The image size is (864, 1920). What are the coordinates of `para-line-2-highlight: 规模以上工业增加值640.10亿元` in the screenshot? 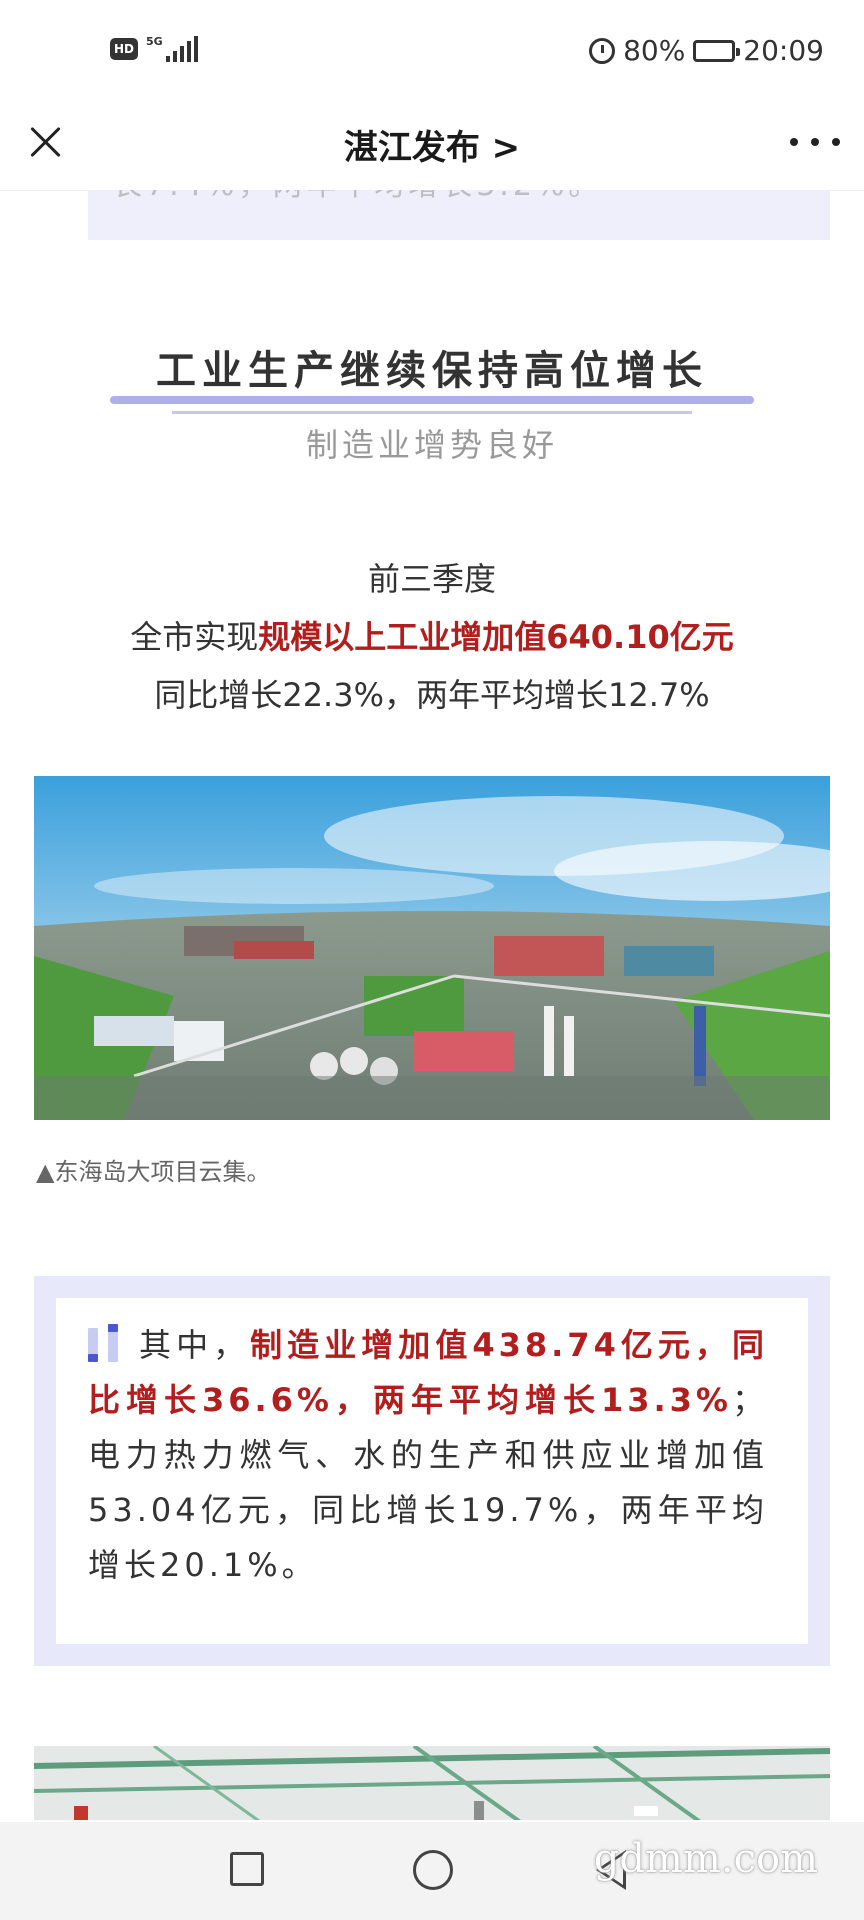 It's located at (496, 637).